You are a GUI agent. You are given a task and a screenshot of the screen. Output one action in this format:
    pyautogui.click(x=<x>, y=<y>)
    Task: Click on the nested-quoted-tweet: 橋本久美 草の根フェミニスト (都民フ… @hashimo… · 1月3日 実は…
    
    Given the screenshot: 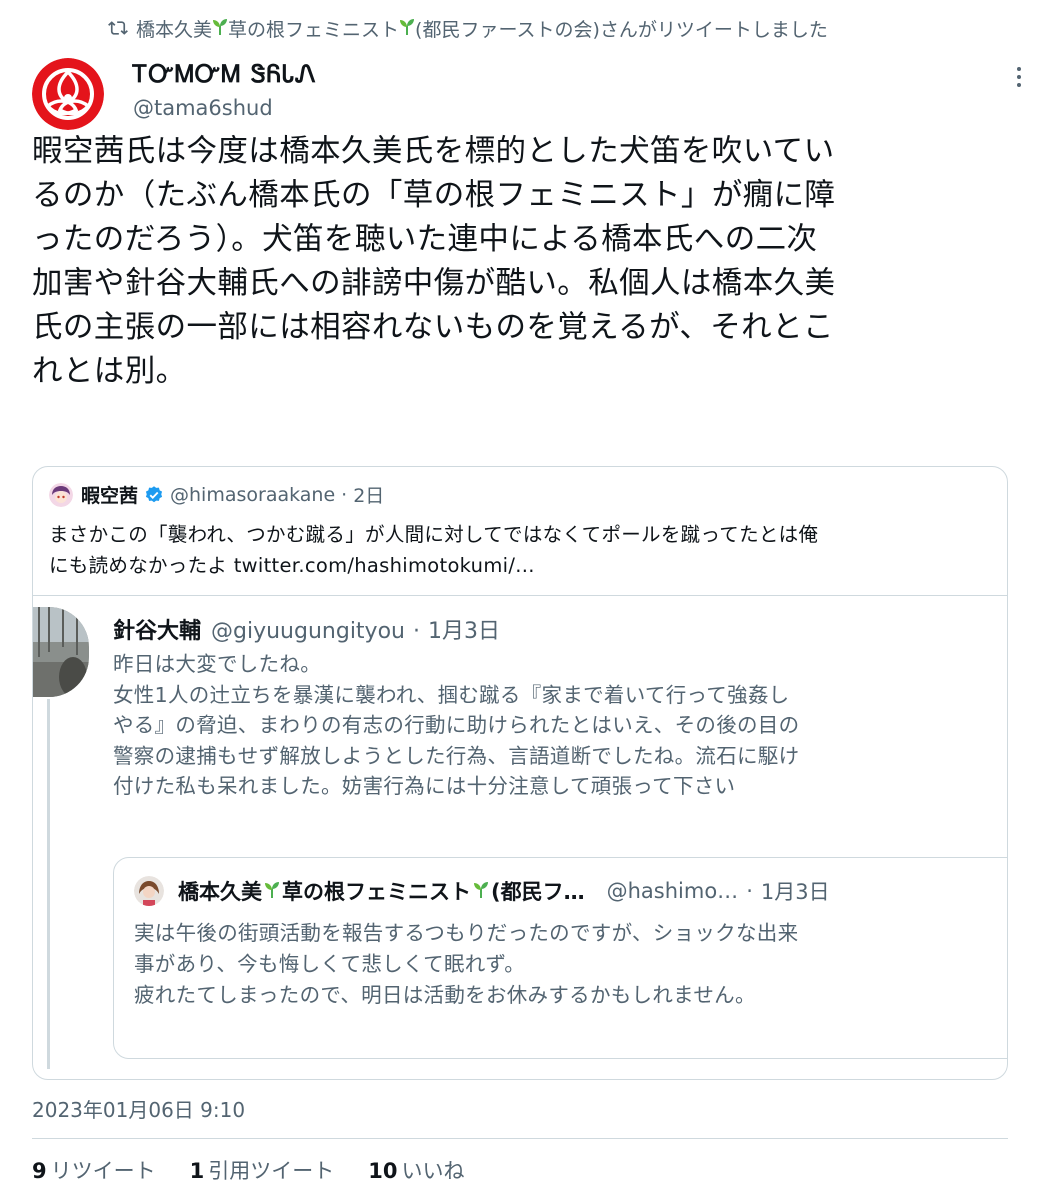 What is the action you would take?
    pyautogui.click(x=560, y=958)
    